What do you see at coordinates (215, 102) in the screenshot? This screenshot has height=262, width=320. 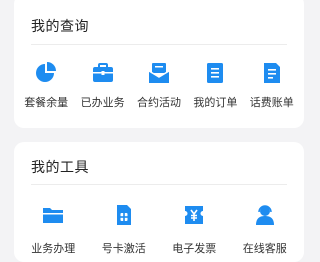 I see `query-item-label: 我的订单` at bounding box center [215, 102].